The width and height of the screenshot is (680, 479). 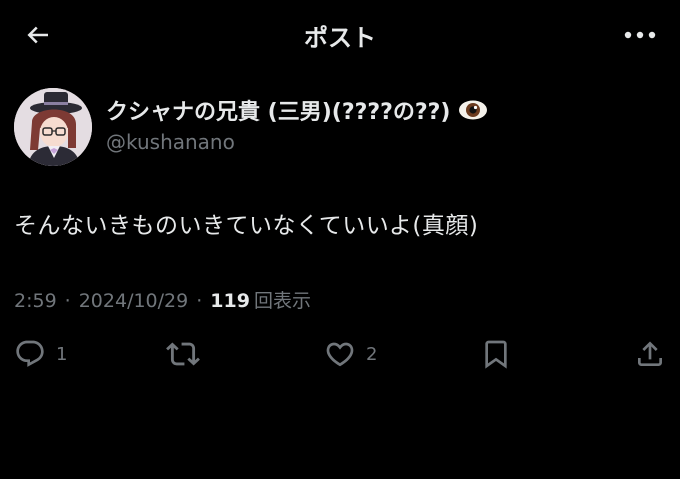 What do you see at coordinates (170, 142) in the screenshot?
I see `user-handle: @kushanano` at bounding box center [170, 142].